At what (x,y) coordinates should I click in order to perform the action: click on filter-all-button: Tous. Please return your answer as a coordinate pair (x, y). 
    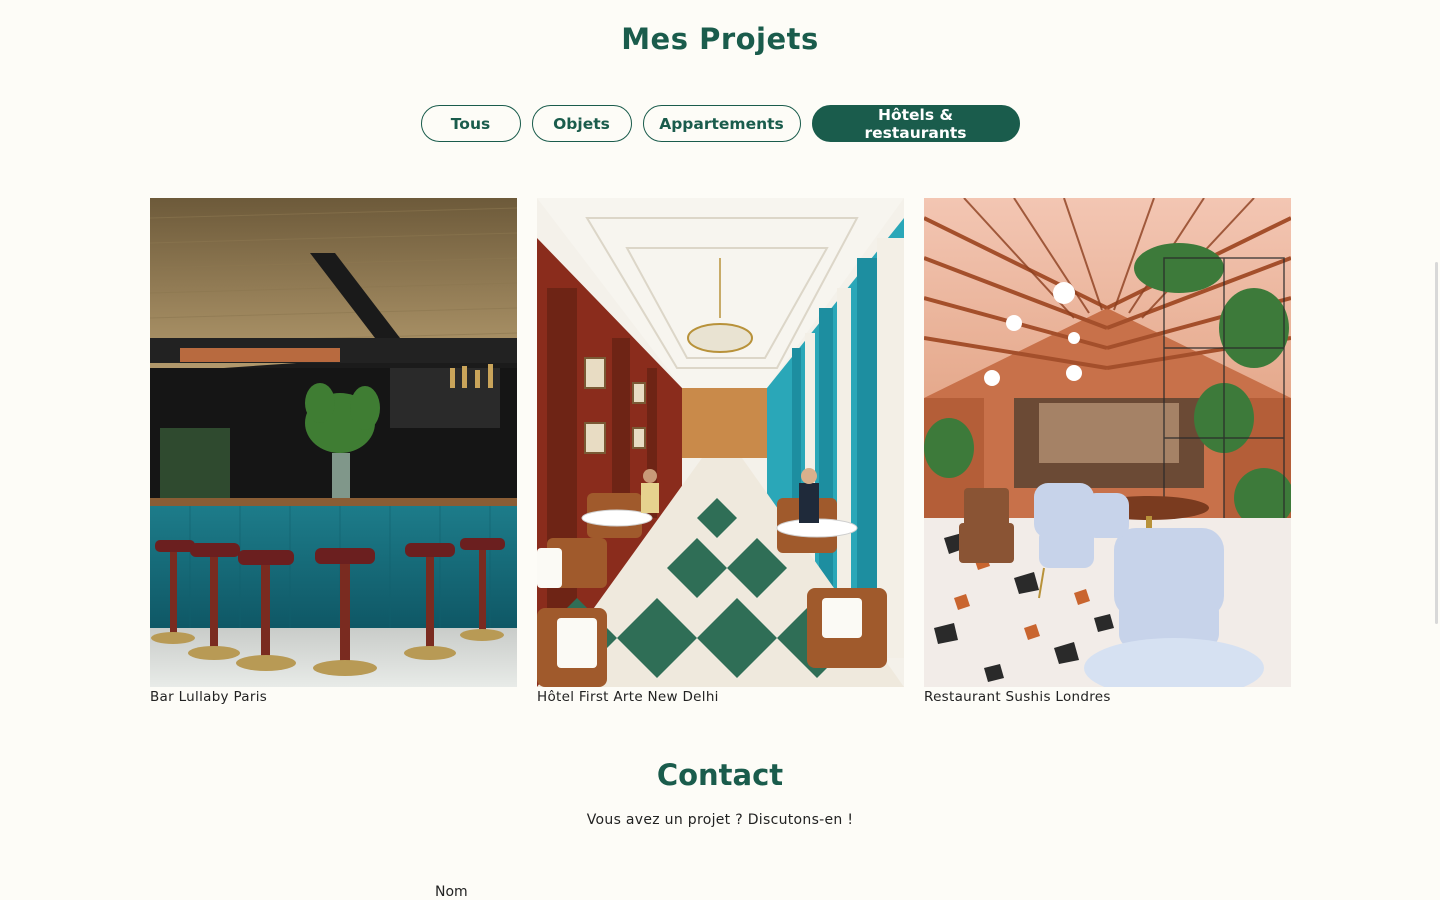
    Looking at the image, I should click on (470, 123).